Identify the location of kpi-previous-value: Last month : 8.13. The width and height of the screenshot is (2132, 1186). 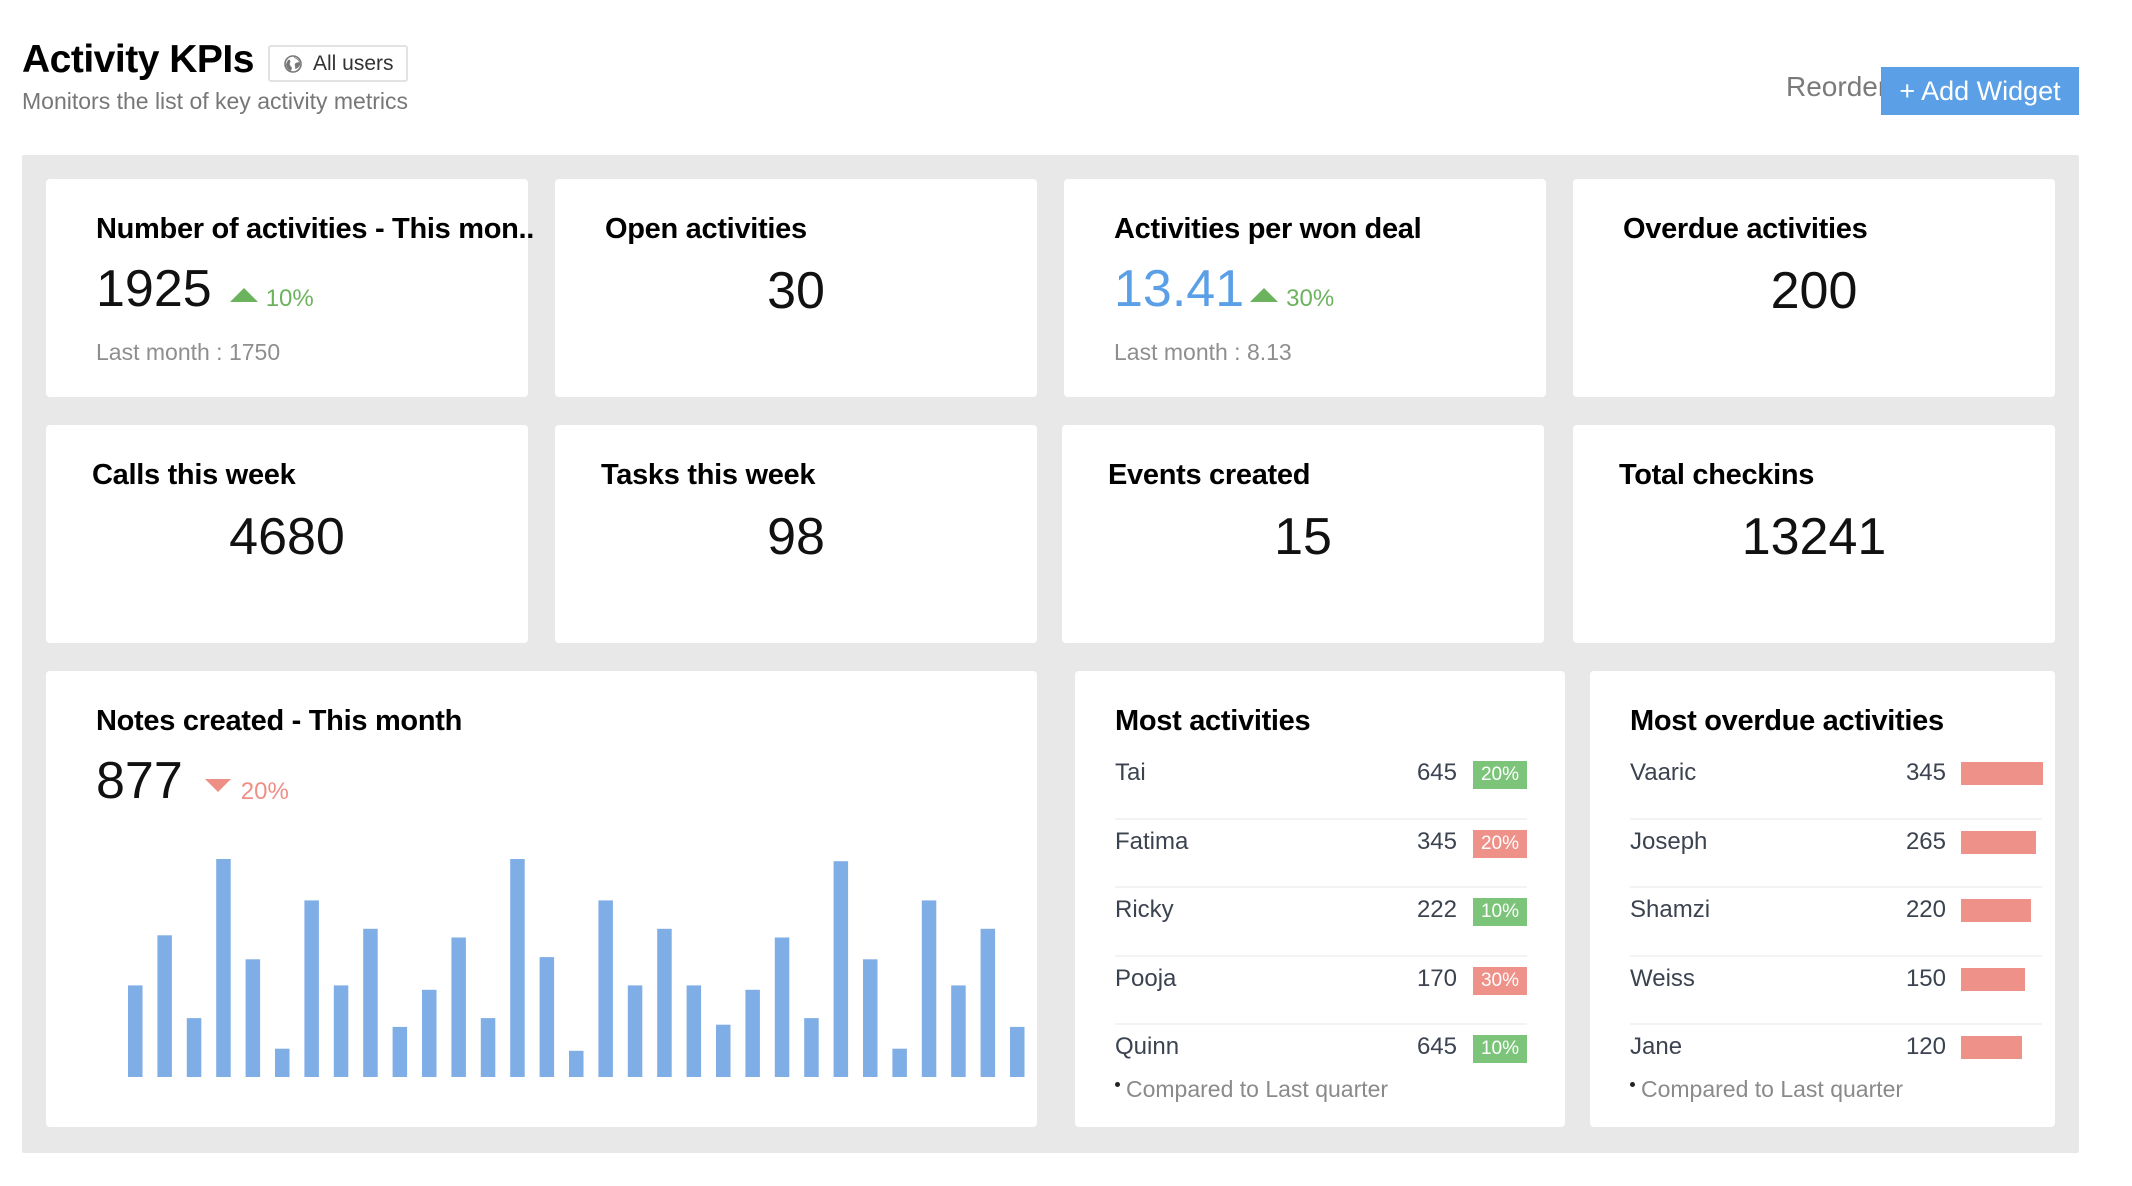
(1203, 352).